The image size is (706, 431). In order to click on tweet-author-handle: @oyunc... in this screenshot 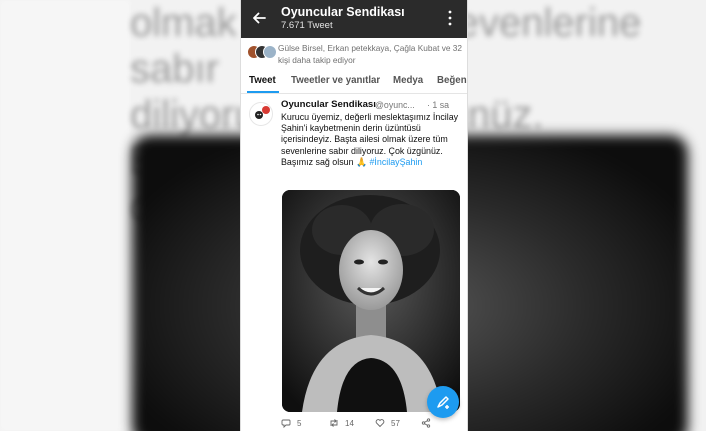, I will do `click(395, 105)`.